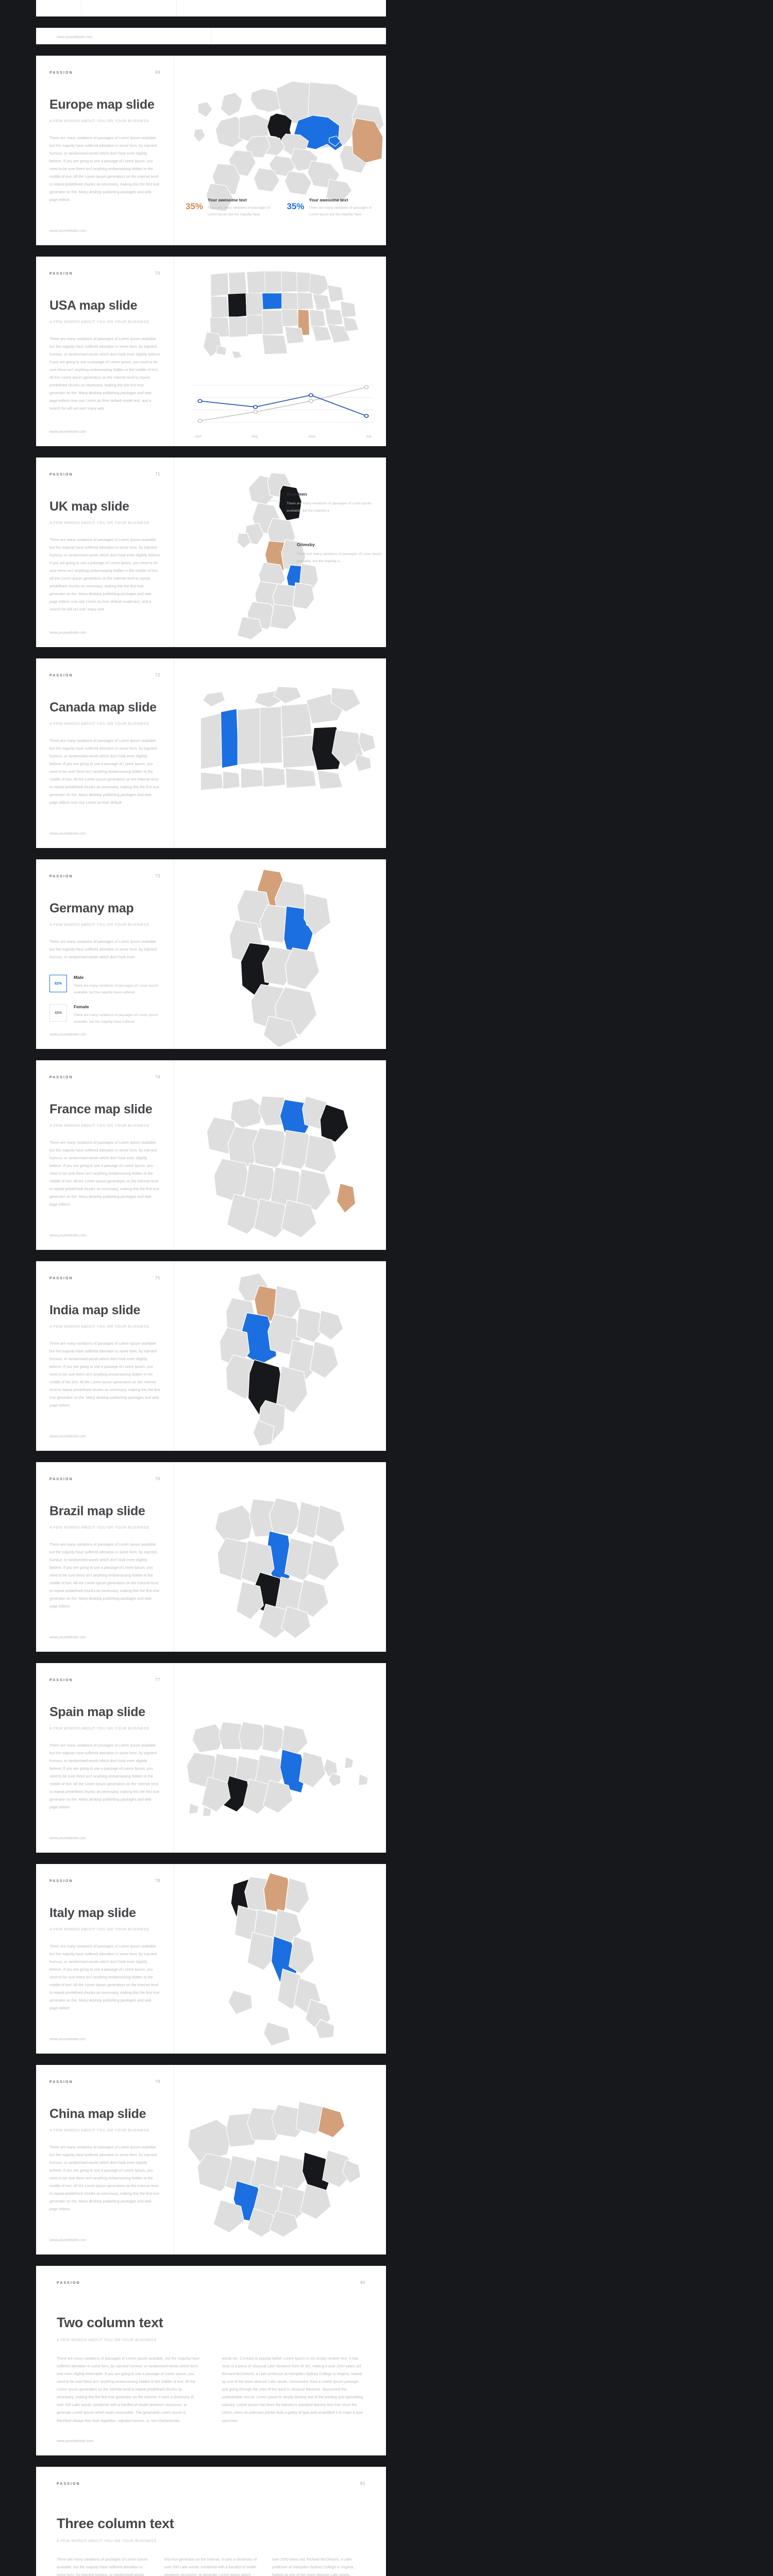 The image size is (773, 2576). What do you see at coordinates (285, 551) in the screenshot?
I see `callout-connector` at bounding box center [285, 551].